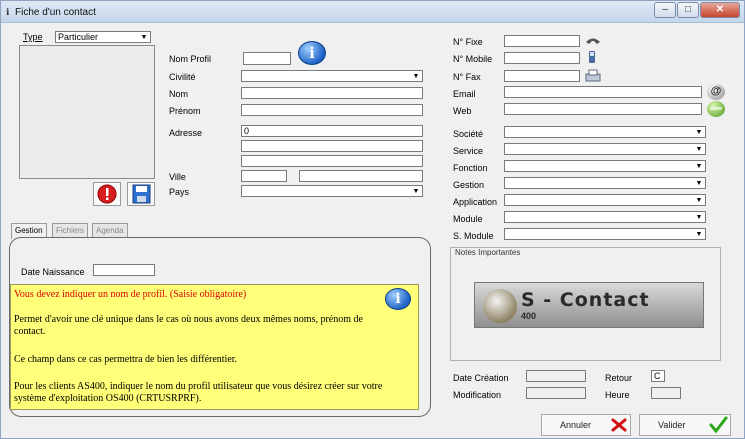  I want to click on save-button, so click(141, 194).